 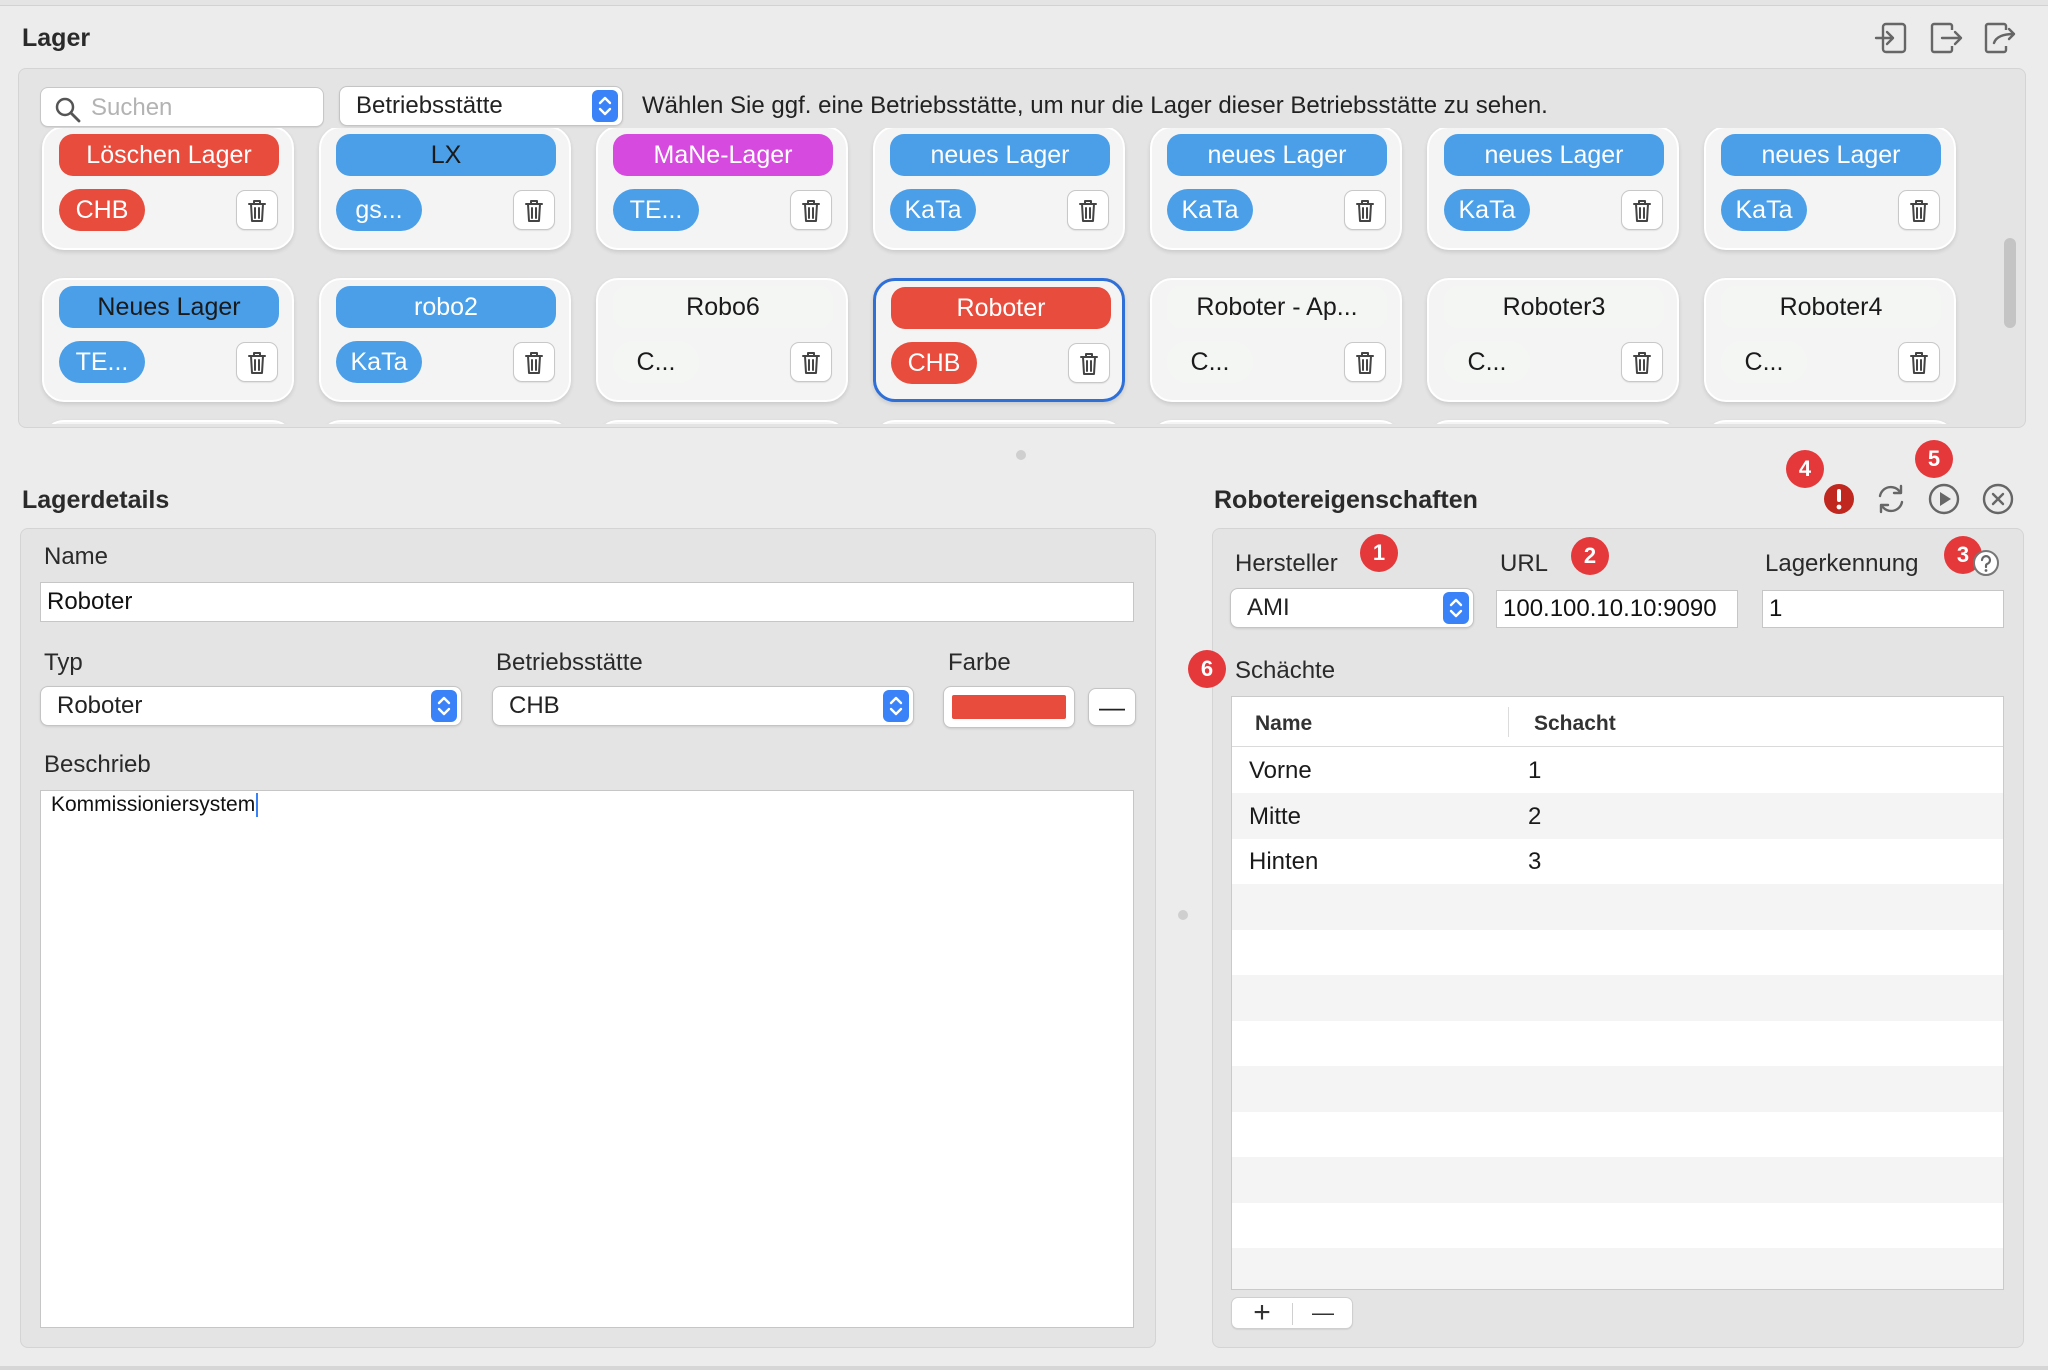 What do you see at coordinates (1183, 915) in the screenshot?
I see `split-handle-vertical` at bounding box center [1183, 915].